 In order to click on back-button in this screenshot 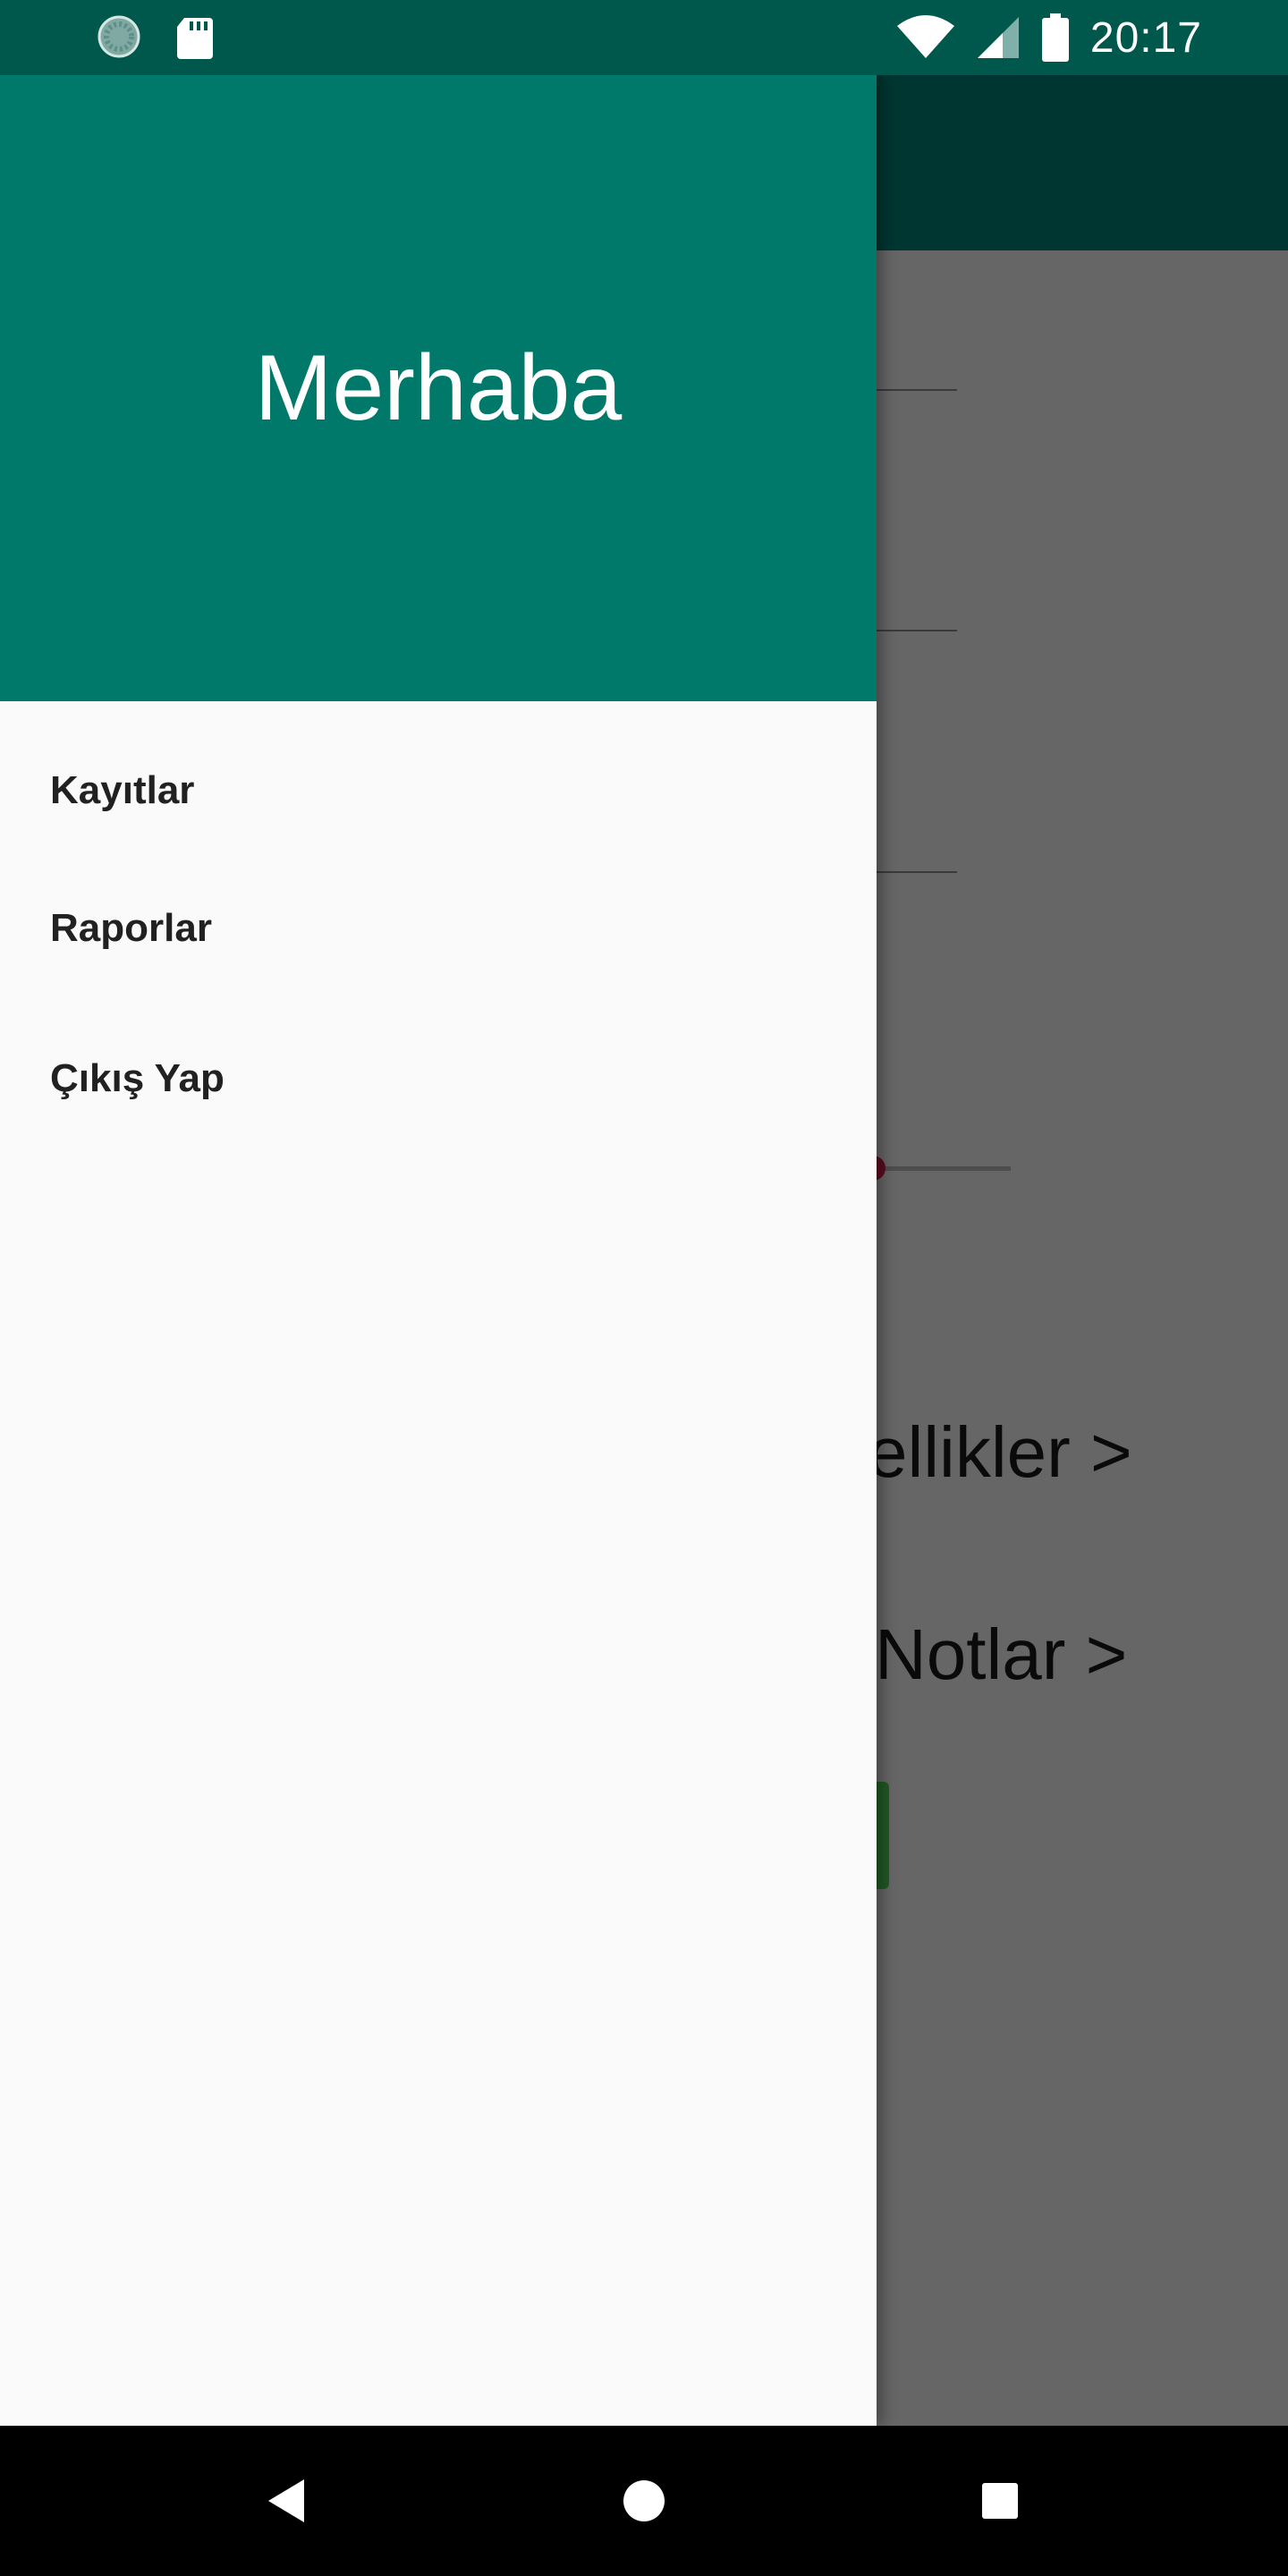, I will do `click(286, 2501)`.